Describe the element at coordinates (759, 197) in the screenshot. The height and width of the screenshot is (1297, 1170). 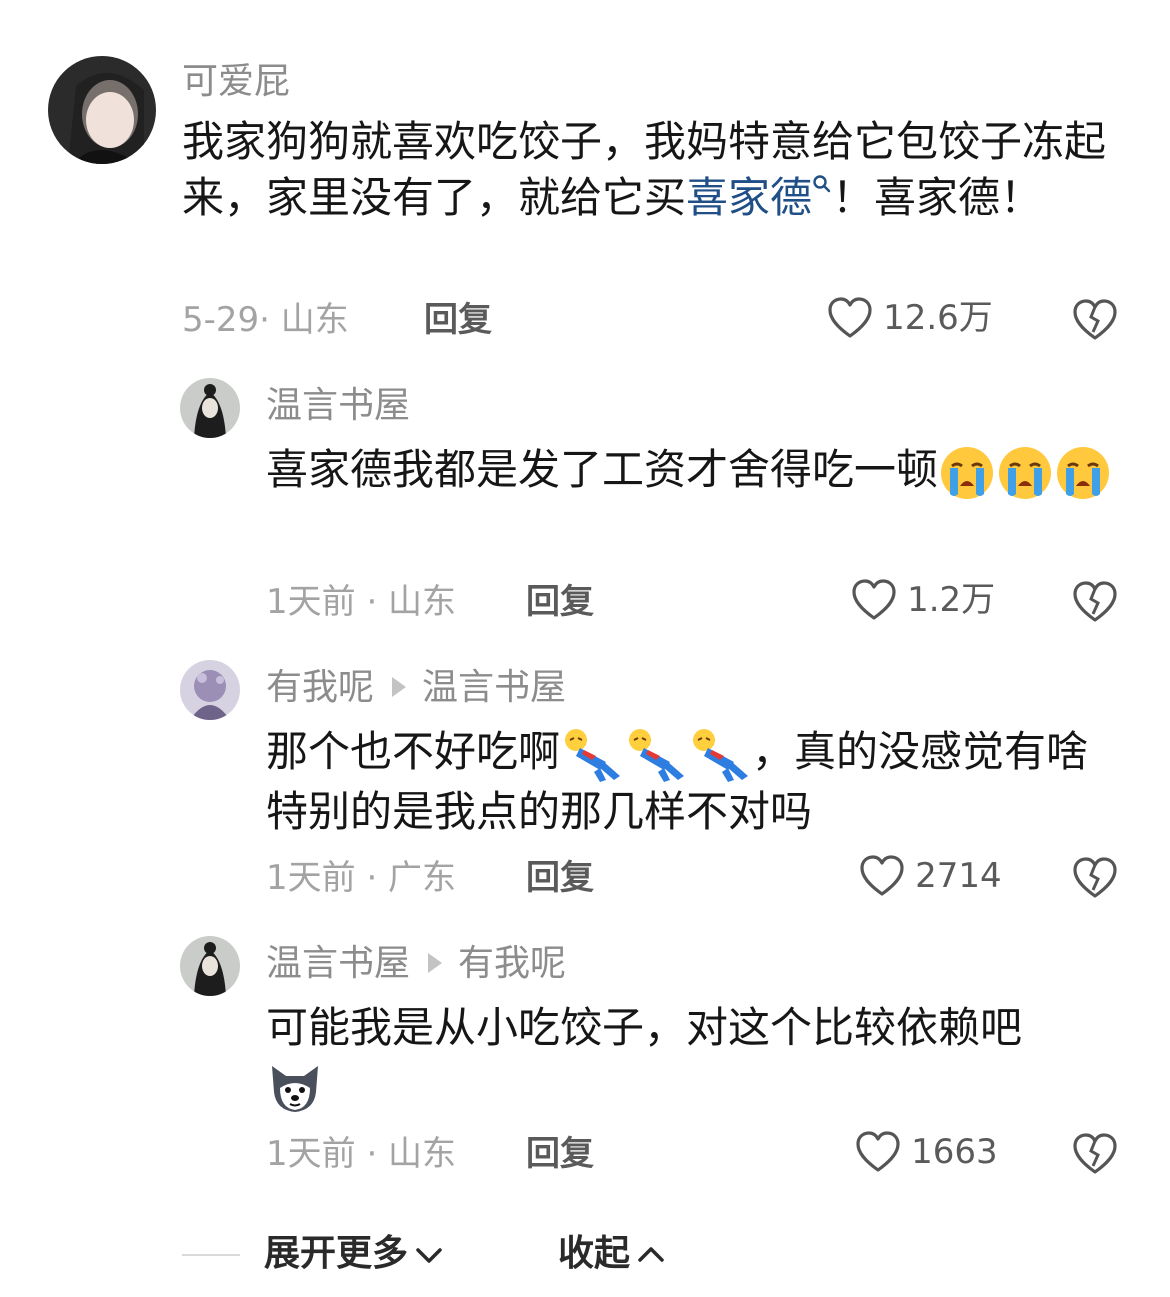
I see `search-link: 喜家德` at that location.